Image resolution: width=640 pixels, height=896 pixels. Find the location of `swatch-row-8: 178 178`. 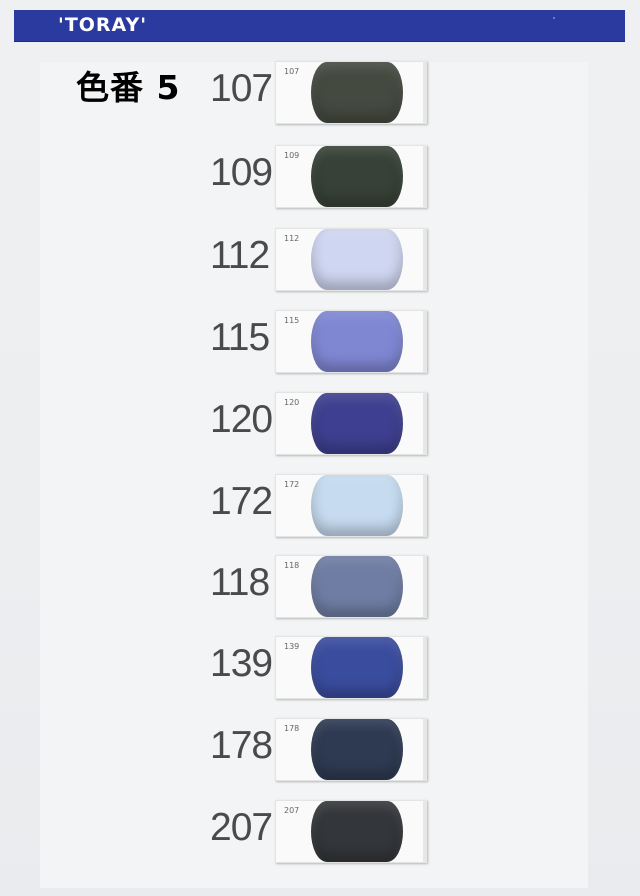

swatch-row-8: 178 178 is located at coordinates (320, 750).